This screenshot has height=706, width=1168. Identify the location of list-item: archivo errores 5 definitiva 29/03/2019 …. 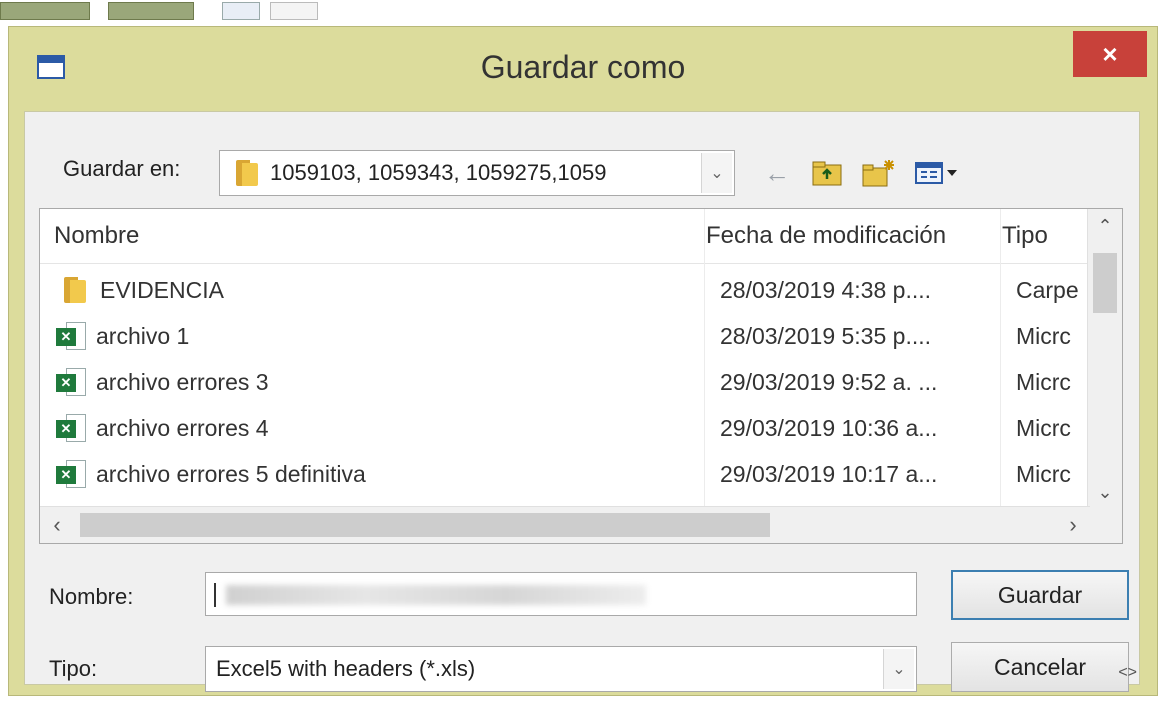
(565, 474).